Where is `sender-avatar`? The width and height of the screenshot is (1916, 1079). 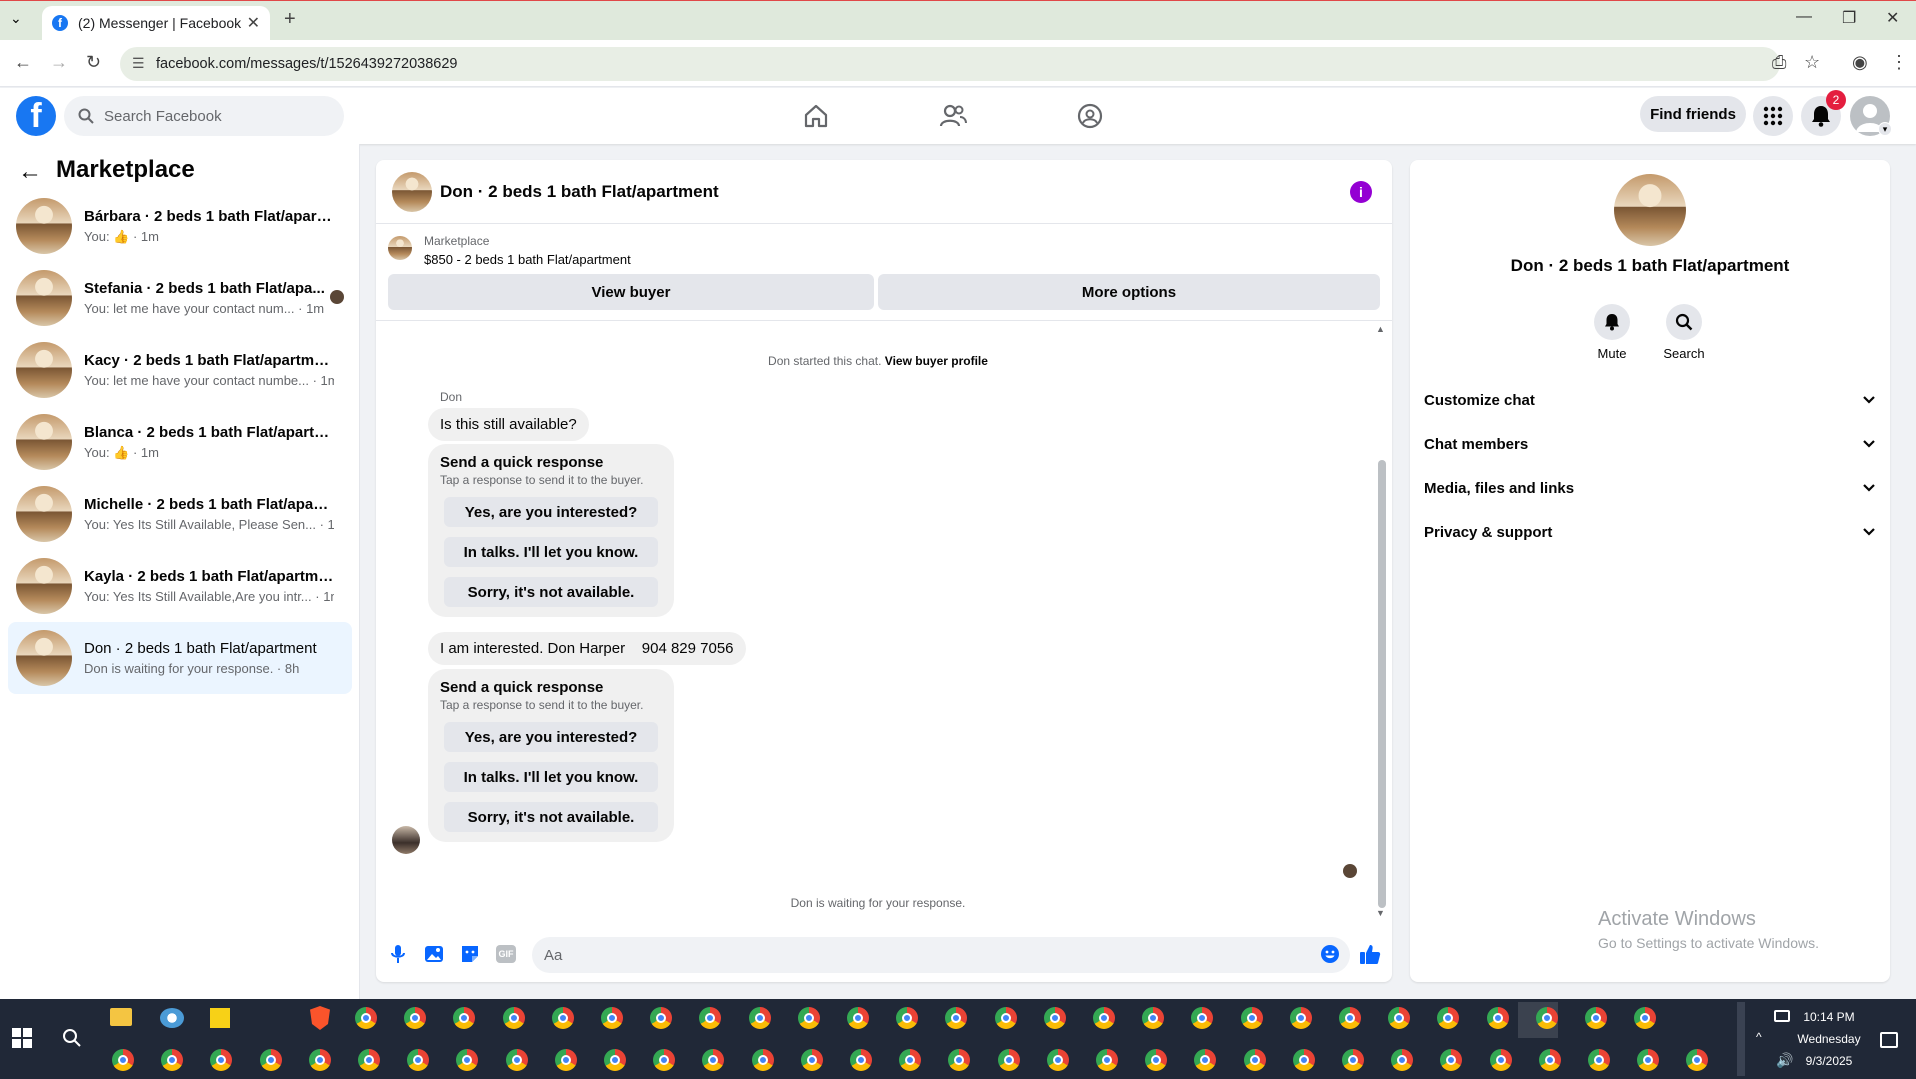 sender-avatar is located at coordinates (406, 840).